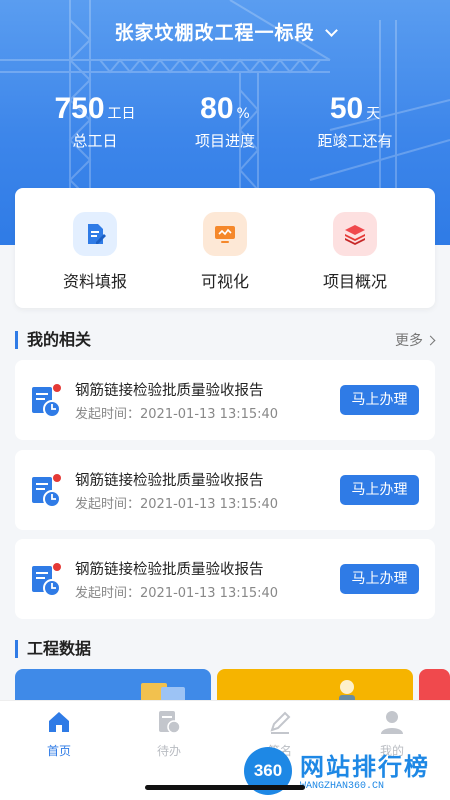  Describe the element at coordinates (342, 786) in the screenshot. I see `watermark-url: WANGZHAN360.CN` at that location.